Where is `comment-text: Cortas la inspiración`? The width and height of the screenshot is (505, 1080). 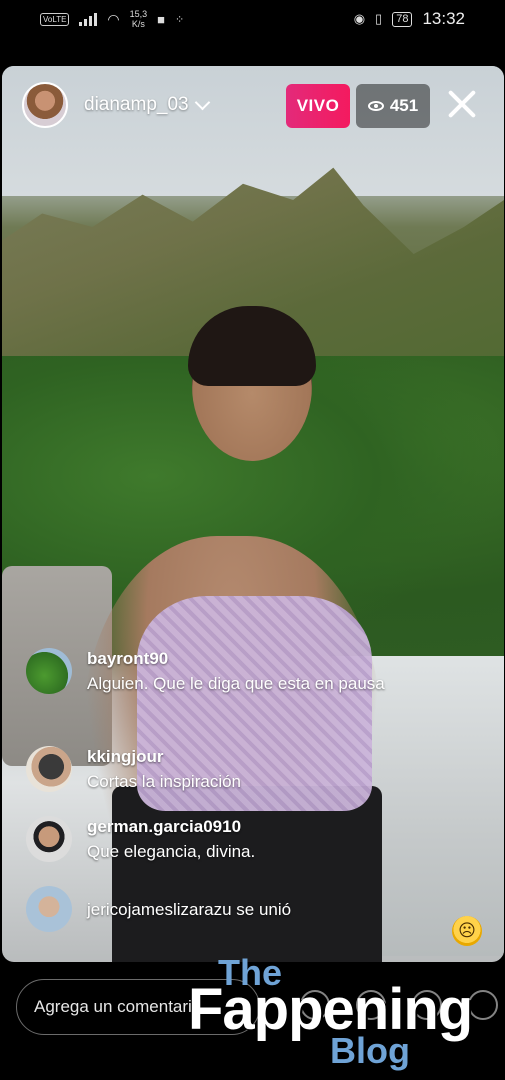 comment-text: Cortas la inspiración is located at coordinates (164, 781).